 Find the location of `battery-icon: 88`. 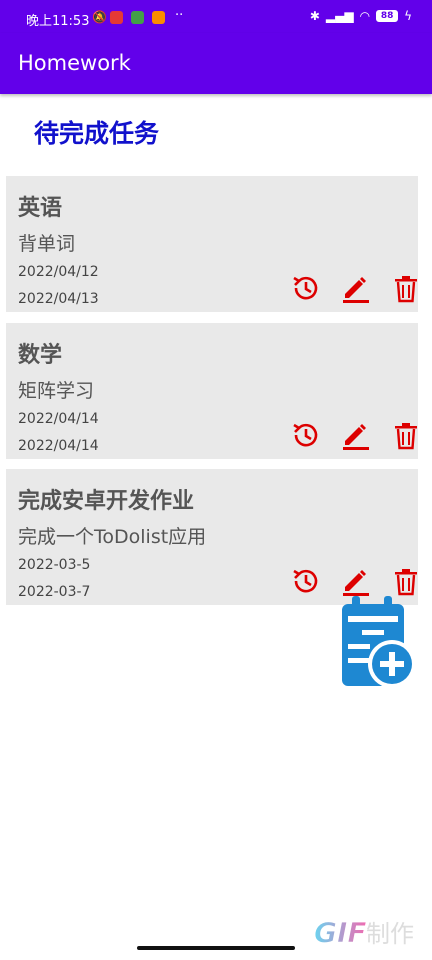

battery-icon: 88 is located at coordinates (387, 16).